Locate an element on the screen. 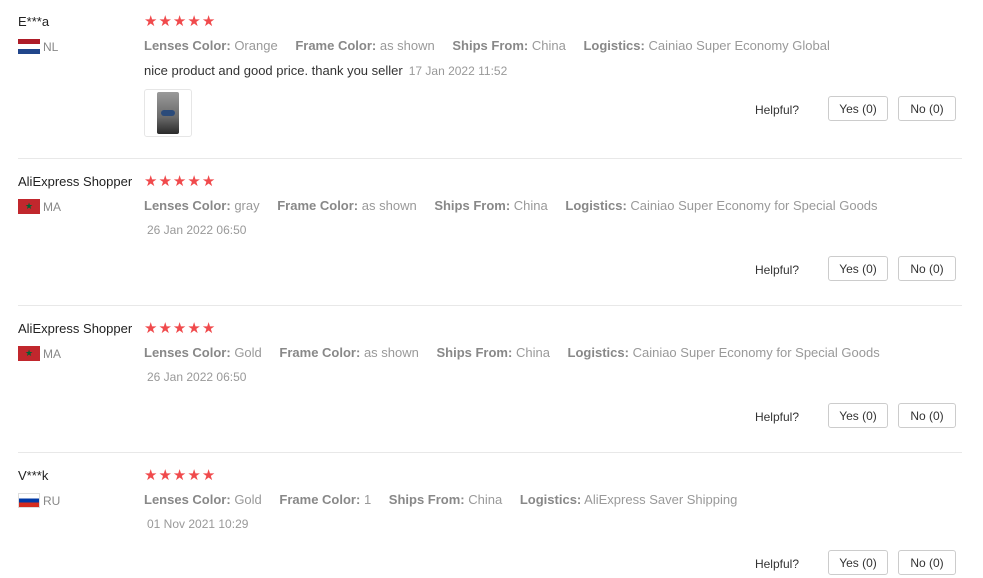 The width and height of the screenshot is (983, 578). flag-nl-icon is located at coordinates (29, 46).